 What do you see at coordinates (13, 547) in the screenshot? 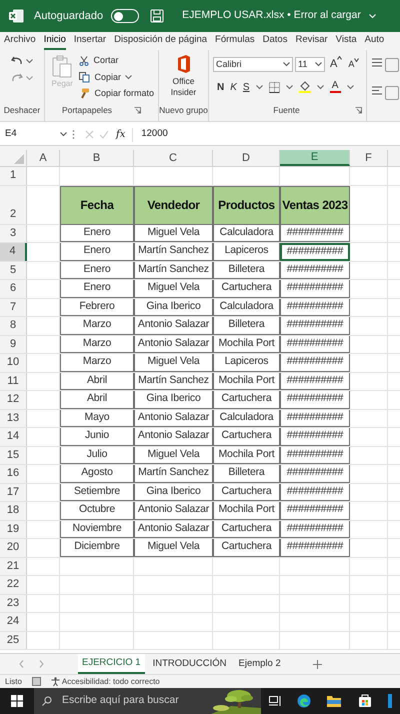
I see `row-header: 20` at bounding box center [13, 547].